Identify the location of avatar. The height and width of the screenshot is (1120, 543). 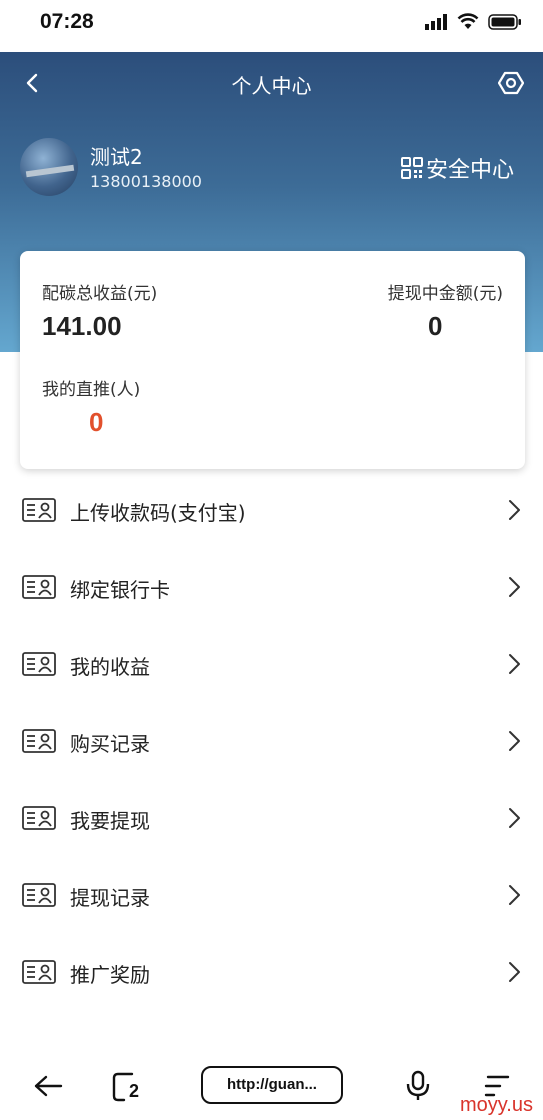
(49, 167).